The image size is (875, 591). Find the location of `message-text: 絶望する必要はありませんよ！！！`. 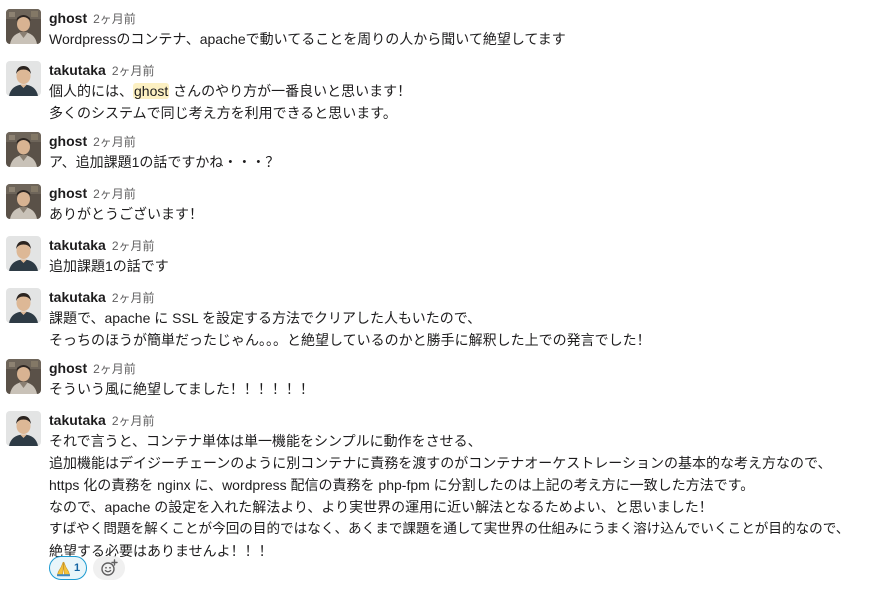

message-text: 絶望する必要はありませんよ！！！ is located at coordinates (161, 551).